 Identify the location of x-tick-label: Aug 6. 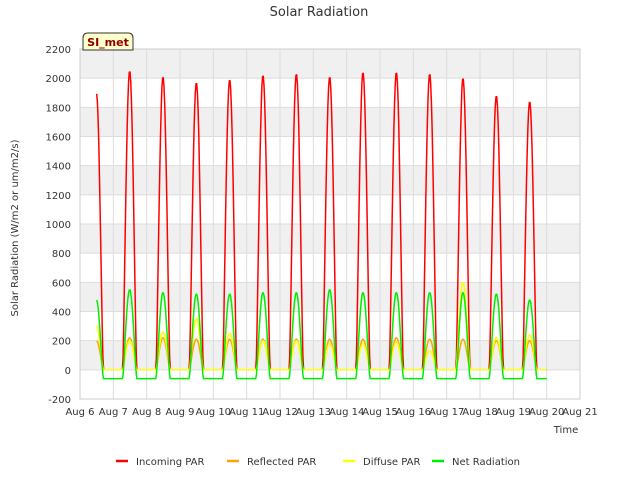
(79, 412).